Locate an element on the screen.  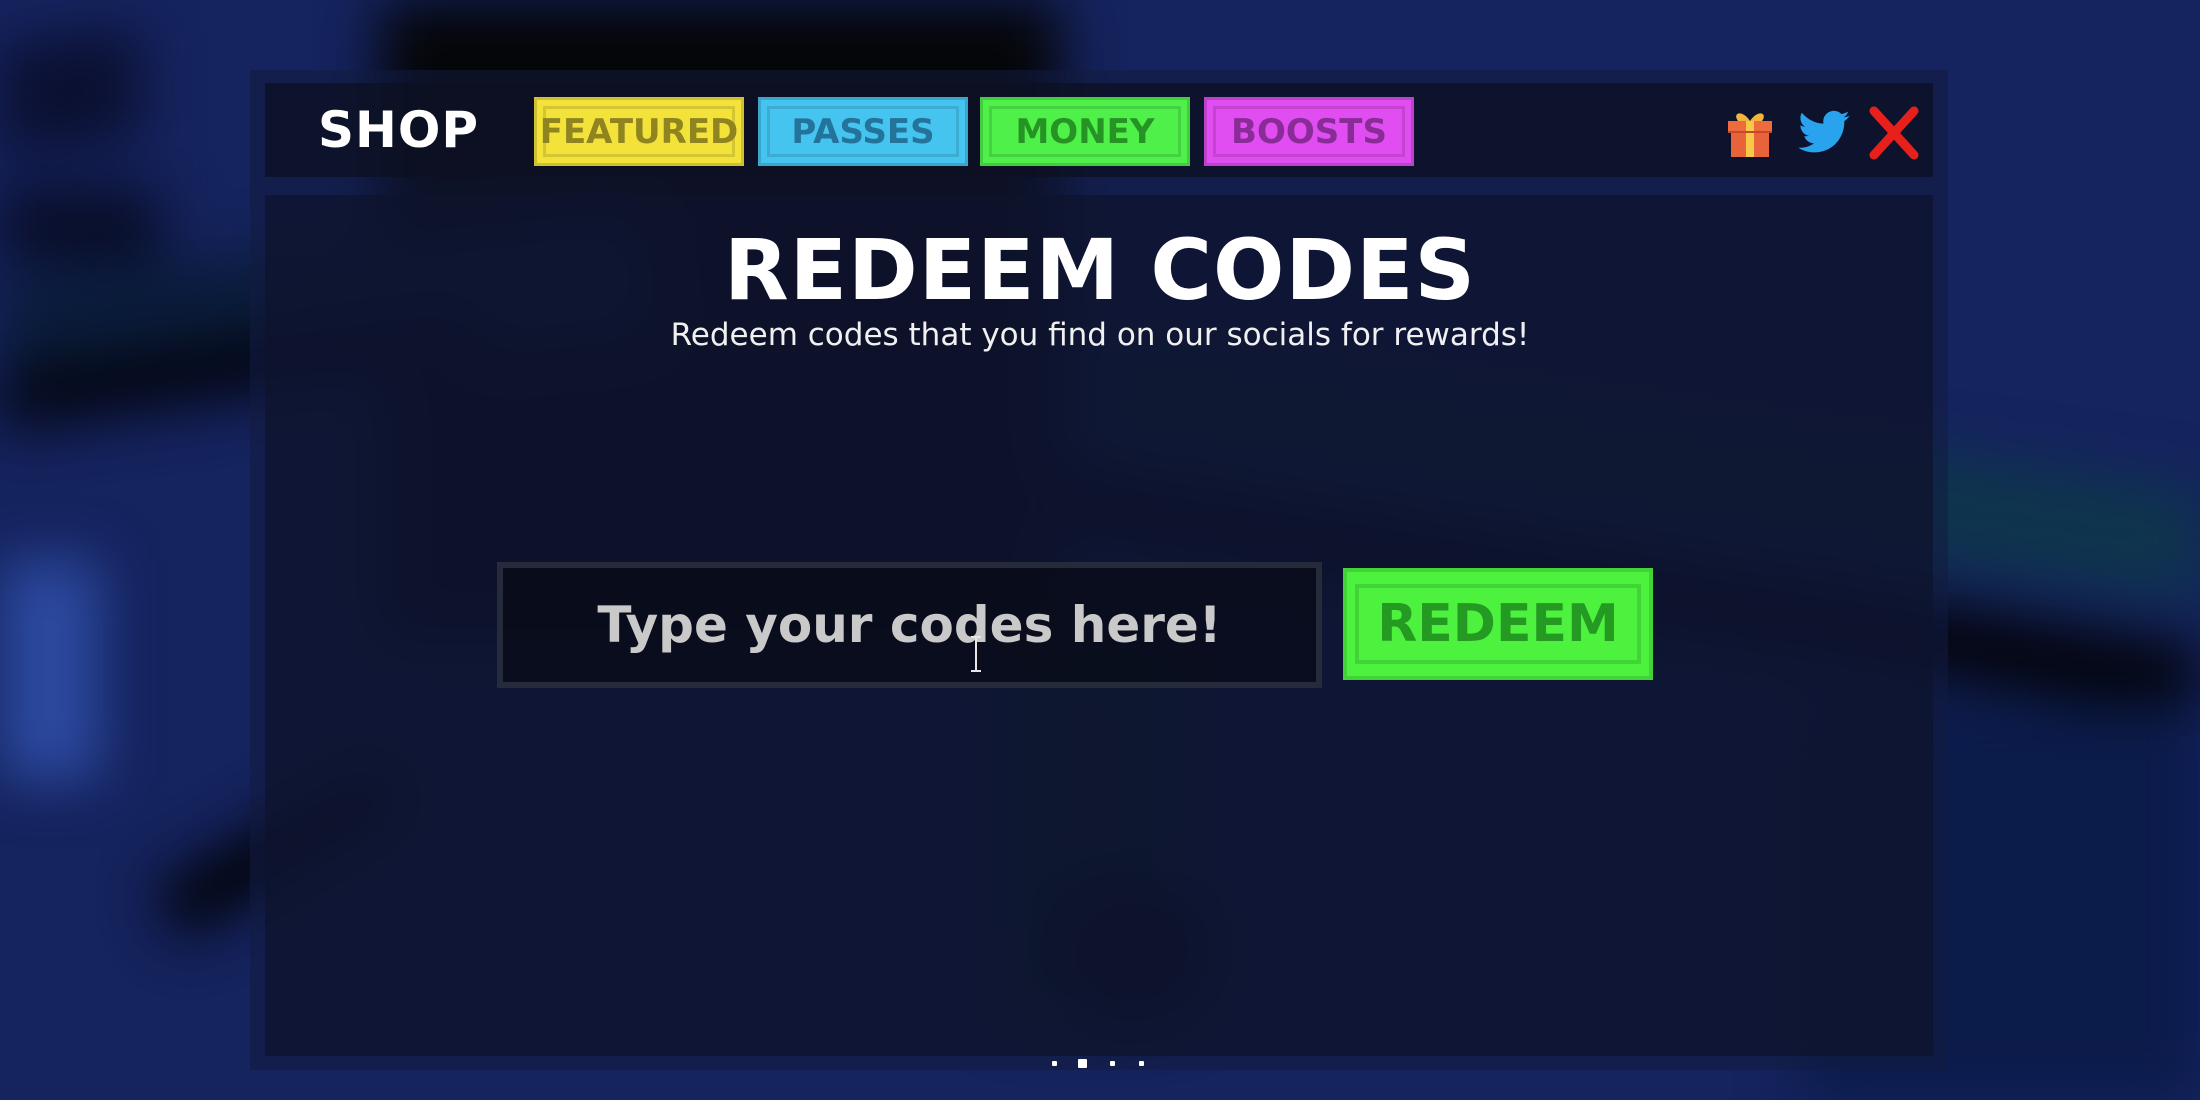
tab-passes: PASSES is located at coordinates (863, 131).